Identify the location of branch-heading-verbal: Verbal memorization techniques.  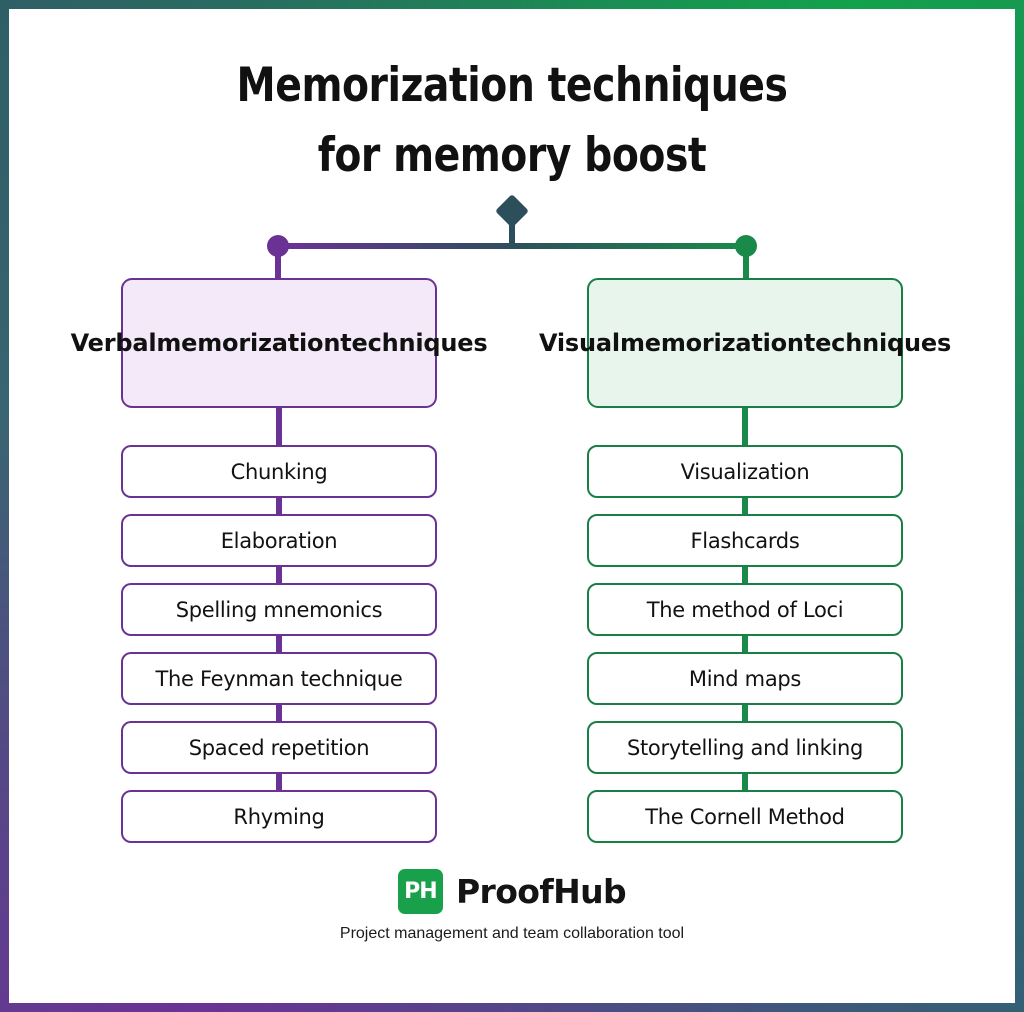
(279, 343).